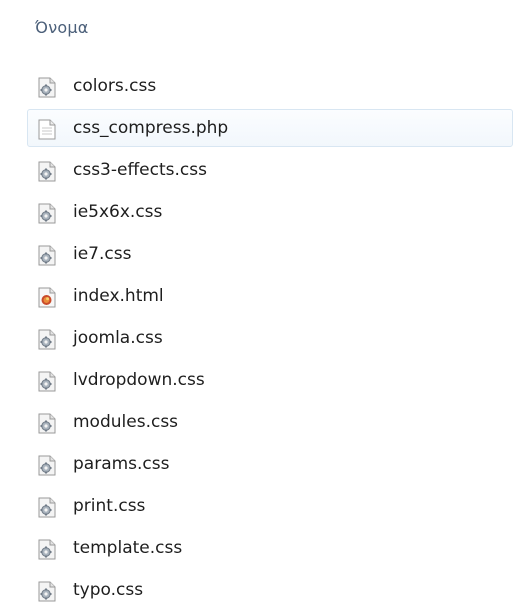 The width and height of the screenshot is (514, 615). What do you see at coordinates (257, 87) in the screenshot?
I see `file-row: colors.css` at bounding box center [257, 87].